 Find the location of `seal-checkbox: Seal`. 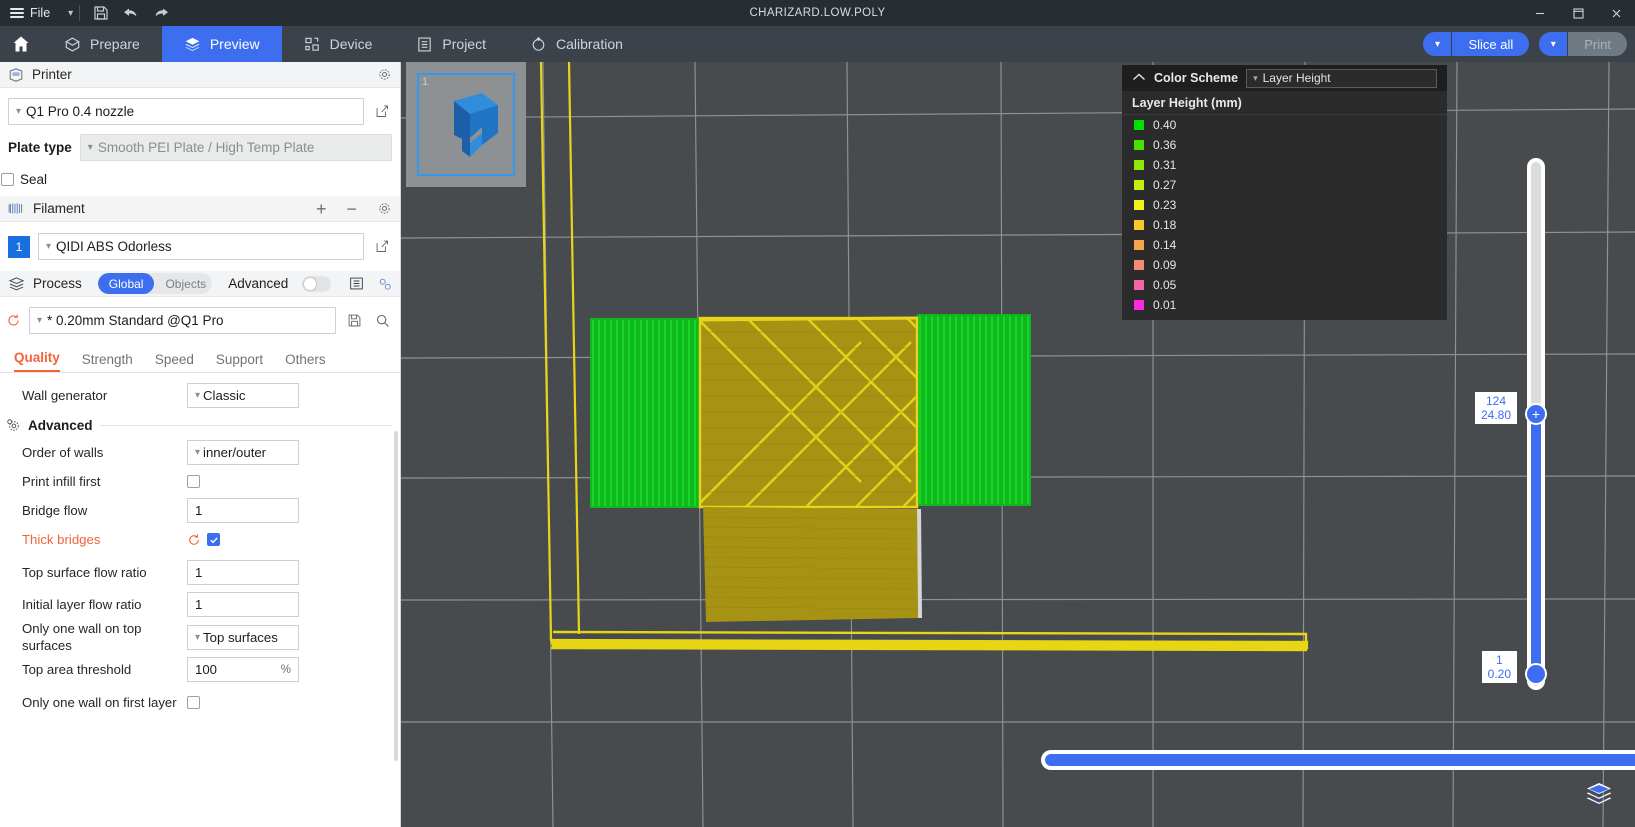

seal-checkbox: Seal is located at coordinates (23, 179).